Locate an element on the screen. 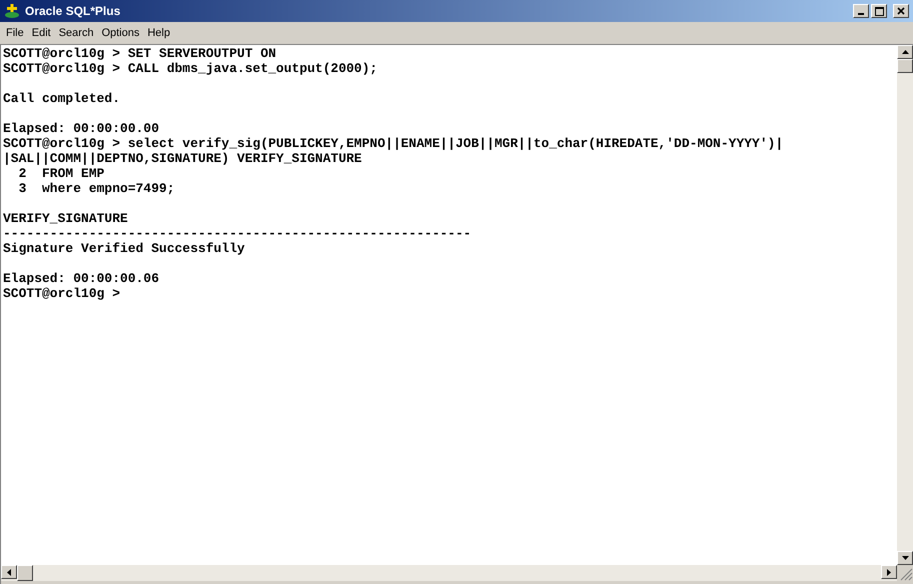 The image size is (913, 584). menu-item: Help is located at coordinates (158, 33).